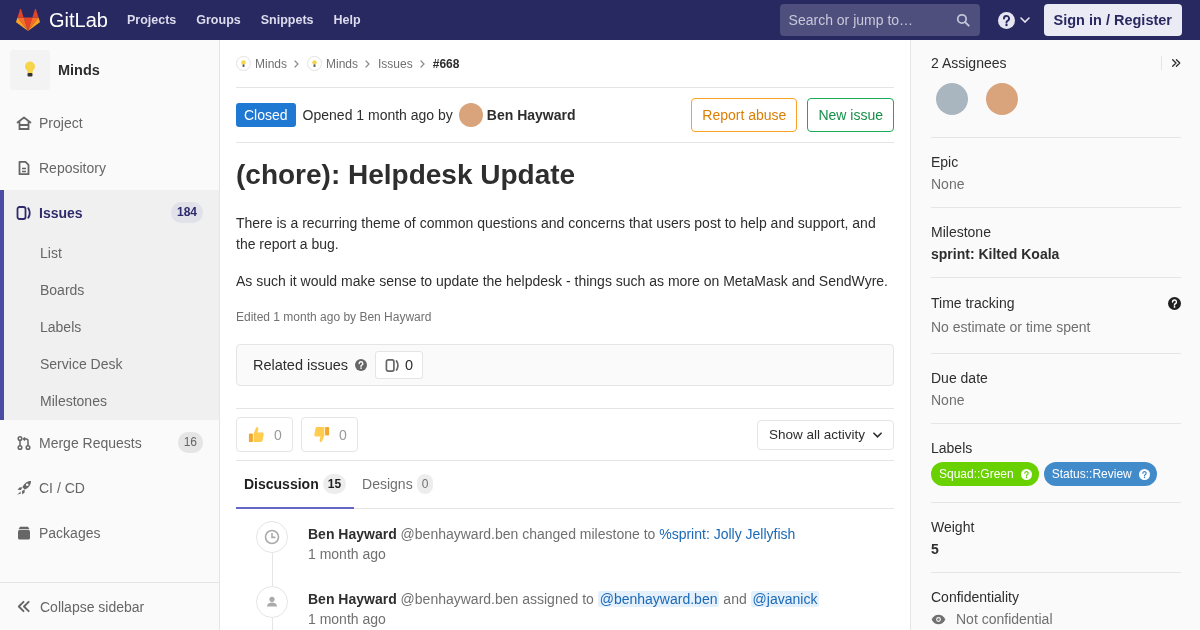 Image resolution: width=1200 pixels, height=630 pixels. I want to click on milestone-link: %sprint: Jolly Jellyfish, so click(727, 534).